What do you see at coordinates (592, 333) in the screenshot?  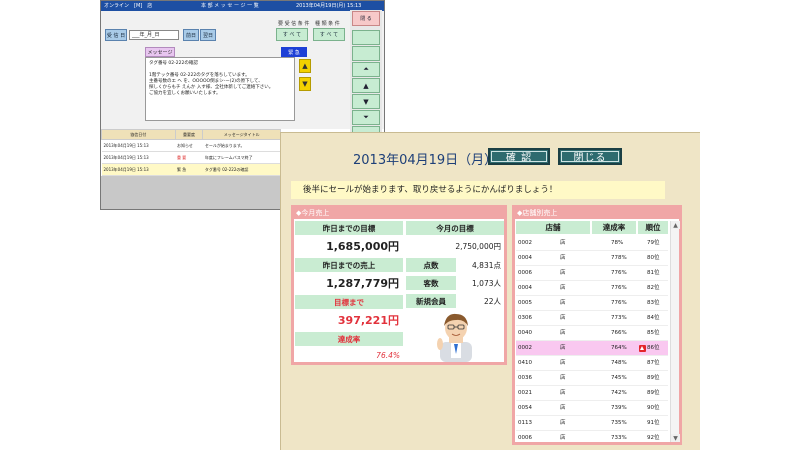 I see `list-item: 0040 店 766% 85位` at bounding box center [592, 333].